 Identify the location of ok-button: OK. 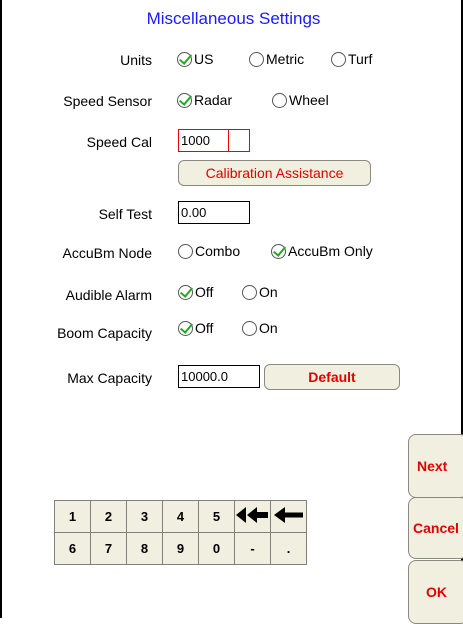
(435, 592).